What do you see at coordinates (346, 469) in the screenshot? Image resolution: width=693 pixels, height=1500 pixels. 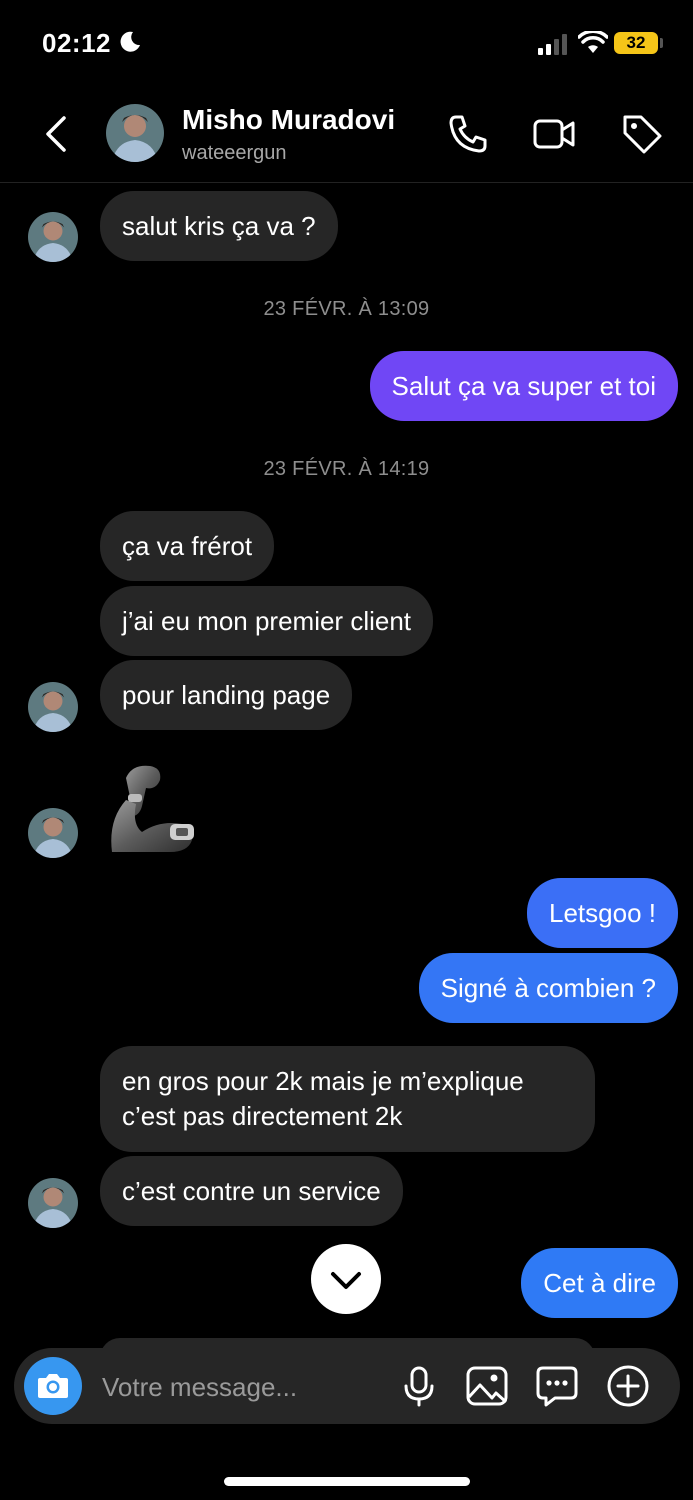 I see `date-separator: 23 FÉVR. À 14:19` at bounding box center [346, 469].